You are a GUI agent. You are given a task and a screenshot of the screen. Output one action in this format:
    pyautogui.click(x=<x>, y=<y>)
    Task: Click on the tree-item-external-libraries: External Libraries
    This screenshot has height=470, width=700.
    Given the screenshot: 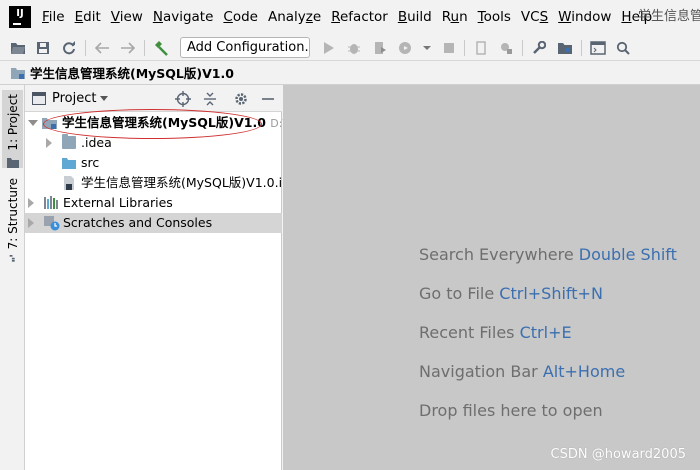 What is the action you would take?
    pyautogui.click(x=153, y=203)
    